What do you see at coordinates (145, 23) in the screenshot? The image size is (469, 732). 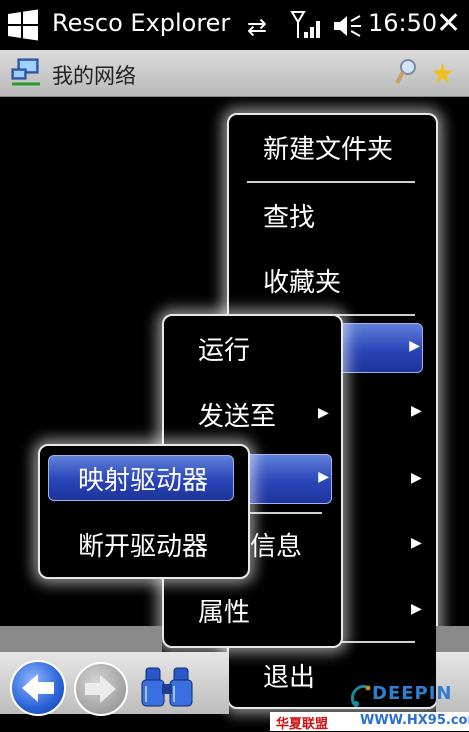 I see `app-title: Resco Explorer 20` at bounding box center [145, 23].